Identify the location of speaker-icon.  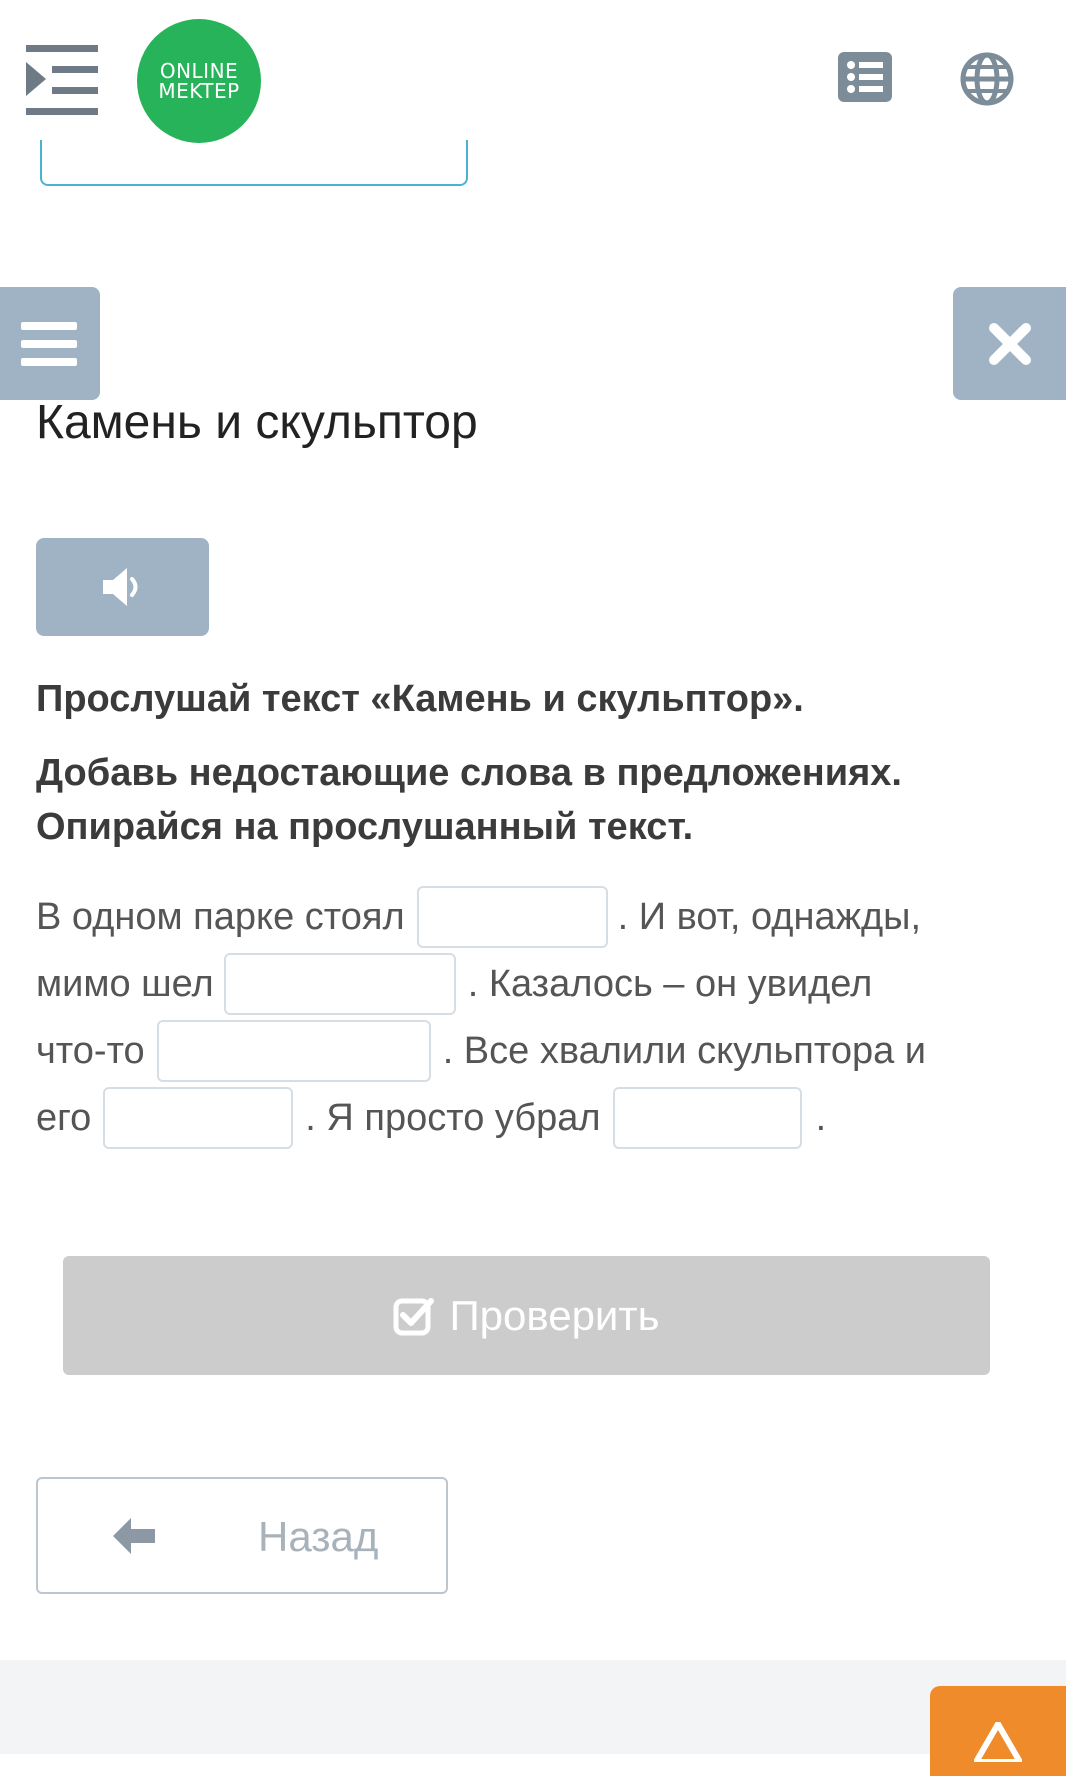
(119, 587).